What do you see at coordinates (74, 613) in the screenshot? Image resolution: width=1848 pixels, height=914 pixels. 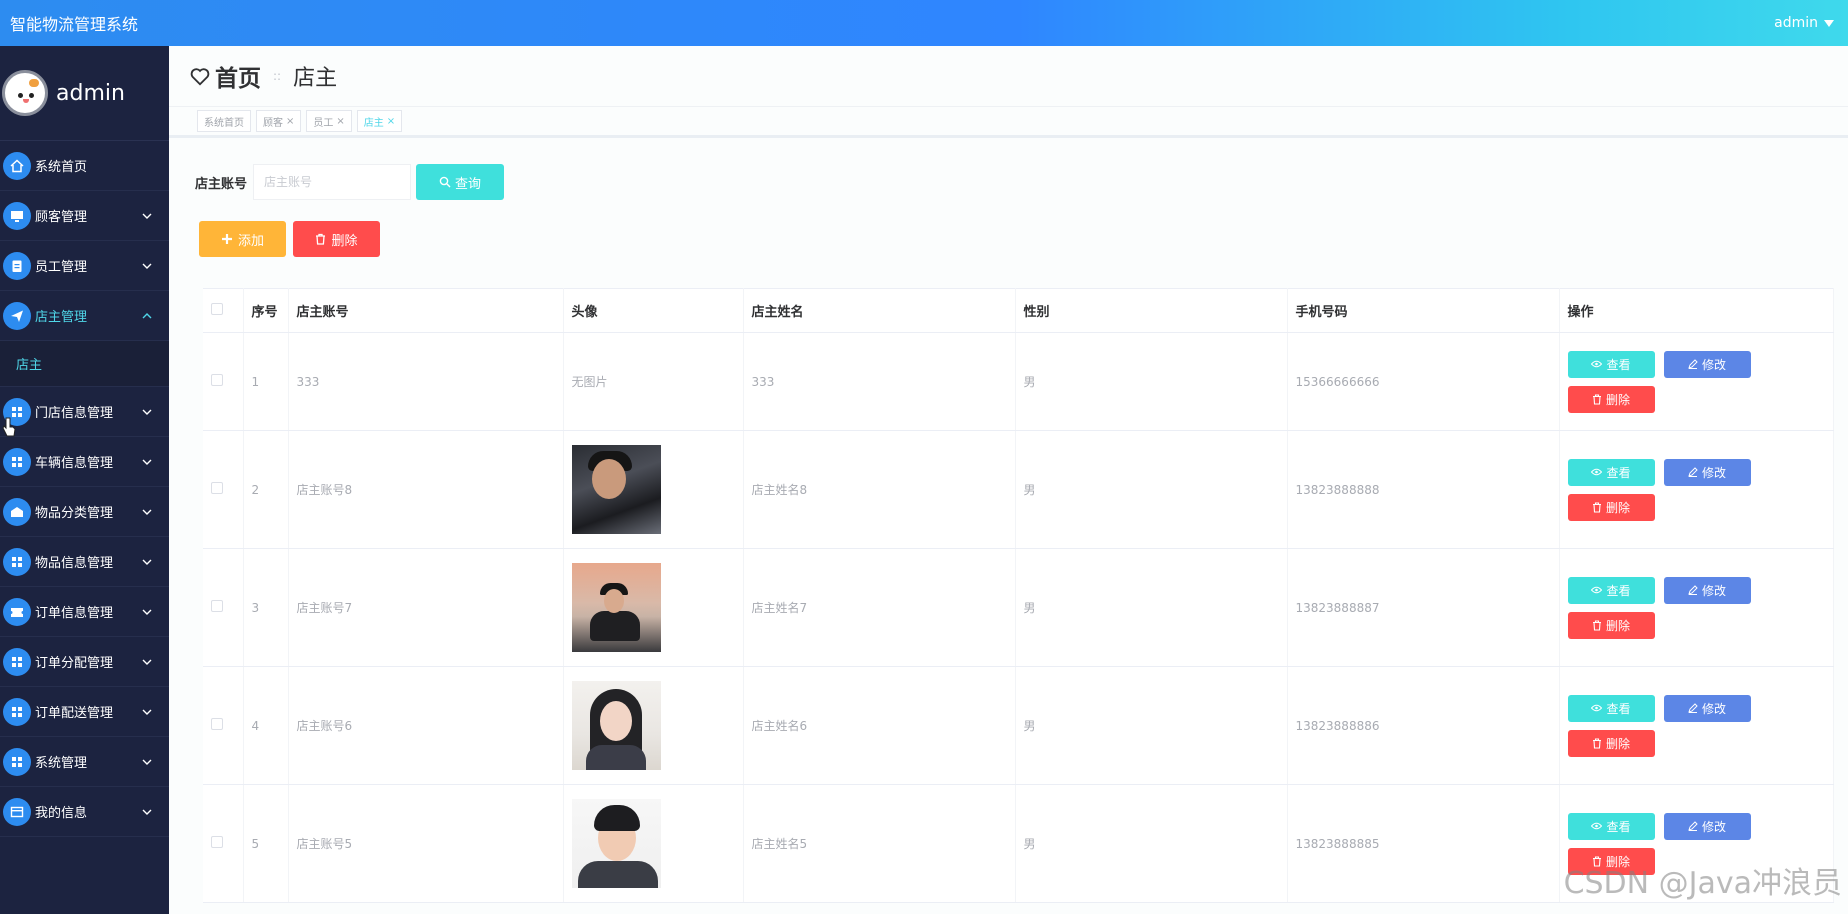 I see `sidebar-item-label: 订单信息管理` at bounding box center [74, 613].